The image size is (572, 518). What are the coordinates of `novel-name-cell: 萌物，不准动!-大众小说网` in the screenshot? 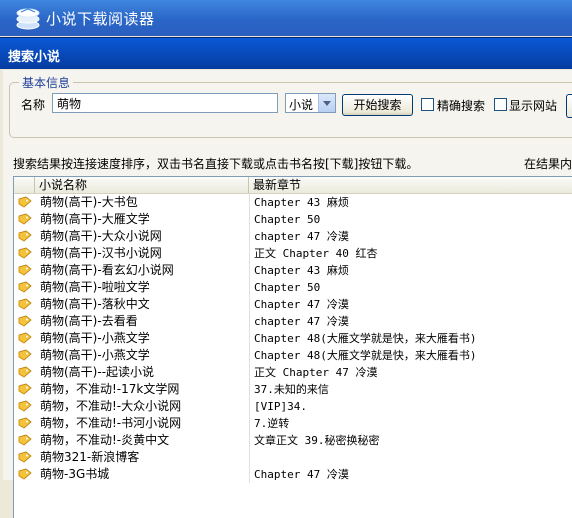 It's located at (143, 406).